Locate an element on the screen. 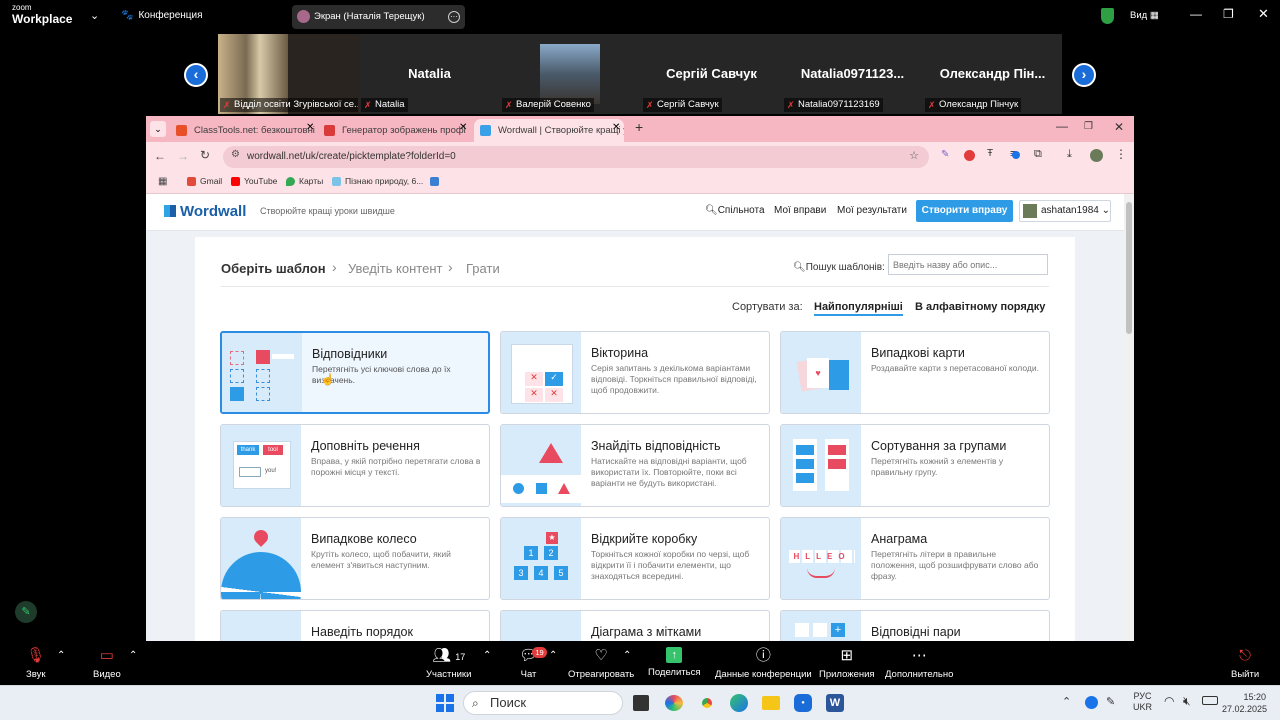 This screenshot has width=1280, height=720. profile-avatar is located at coordinates (1096, 155).